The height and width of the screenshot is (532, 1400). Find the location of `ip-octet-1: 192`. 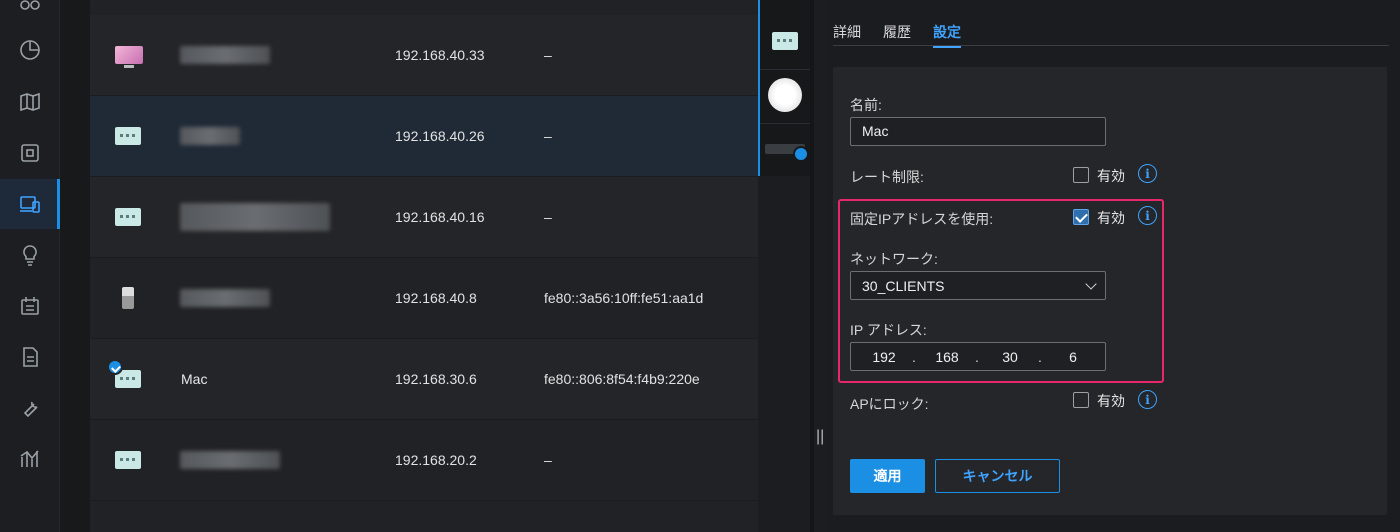

ip-octet-1: 192 is located at coordinates (884, 357).